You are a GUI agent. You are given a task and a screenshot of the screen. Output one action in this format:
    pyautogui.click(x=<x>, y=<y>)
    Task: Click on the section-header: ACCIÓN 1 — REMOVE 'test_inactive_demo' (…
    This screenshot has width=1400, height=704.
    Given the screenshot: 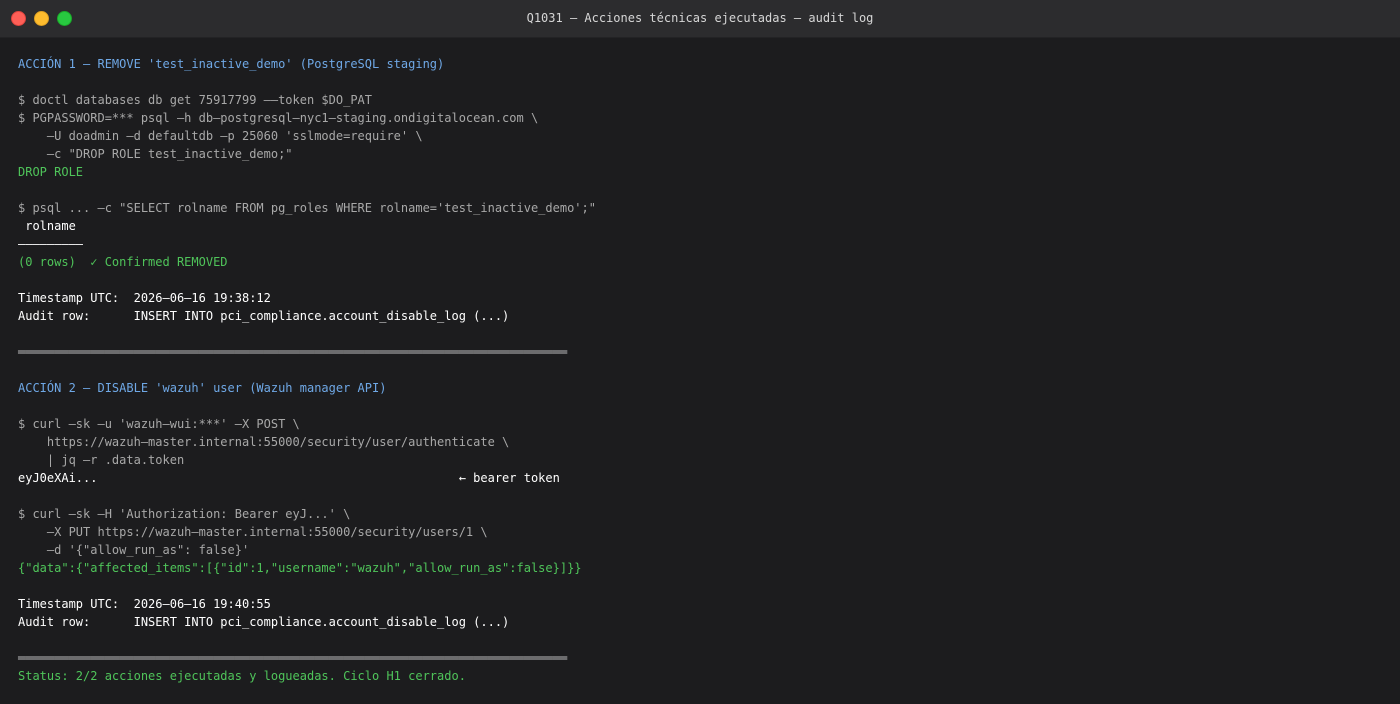 What is the action you would take?
    pyautogui.click(x=231, y=64)
    